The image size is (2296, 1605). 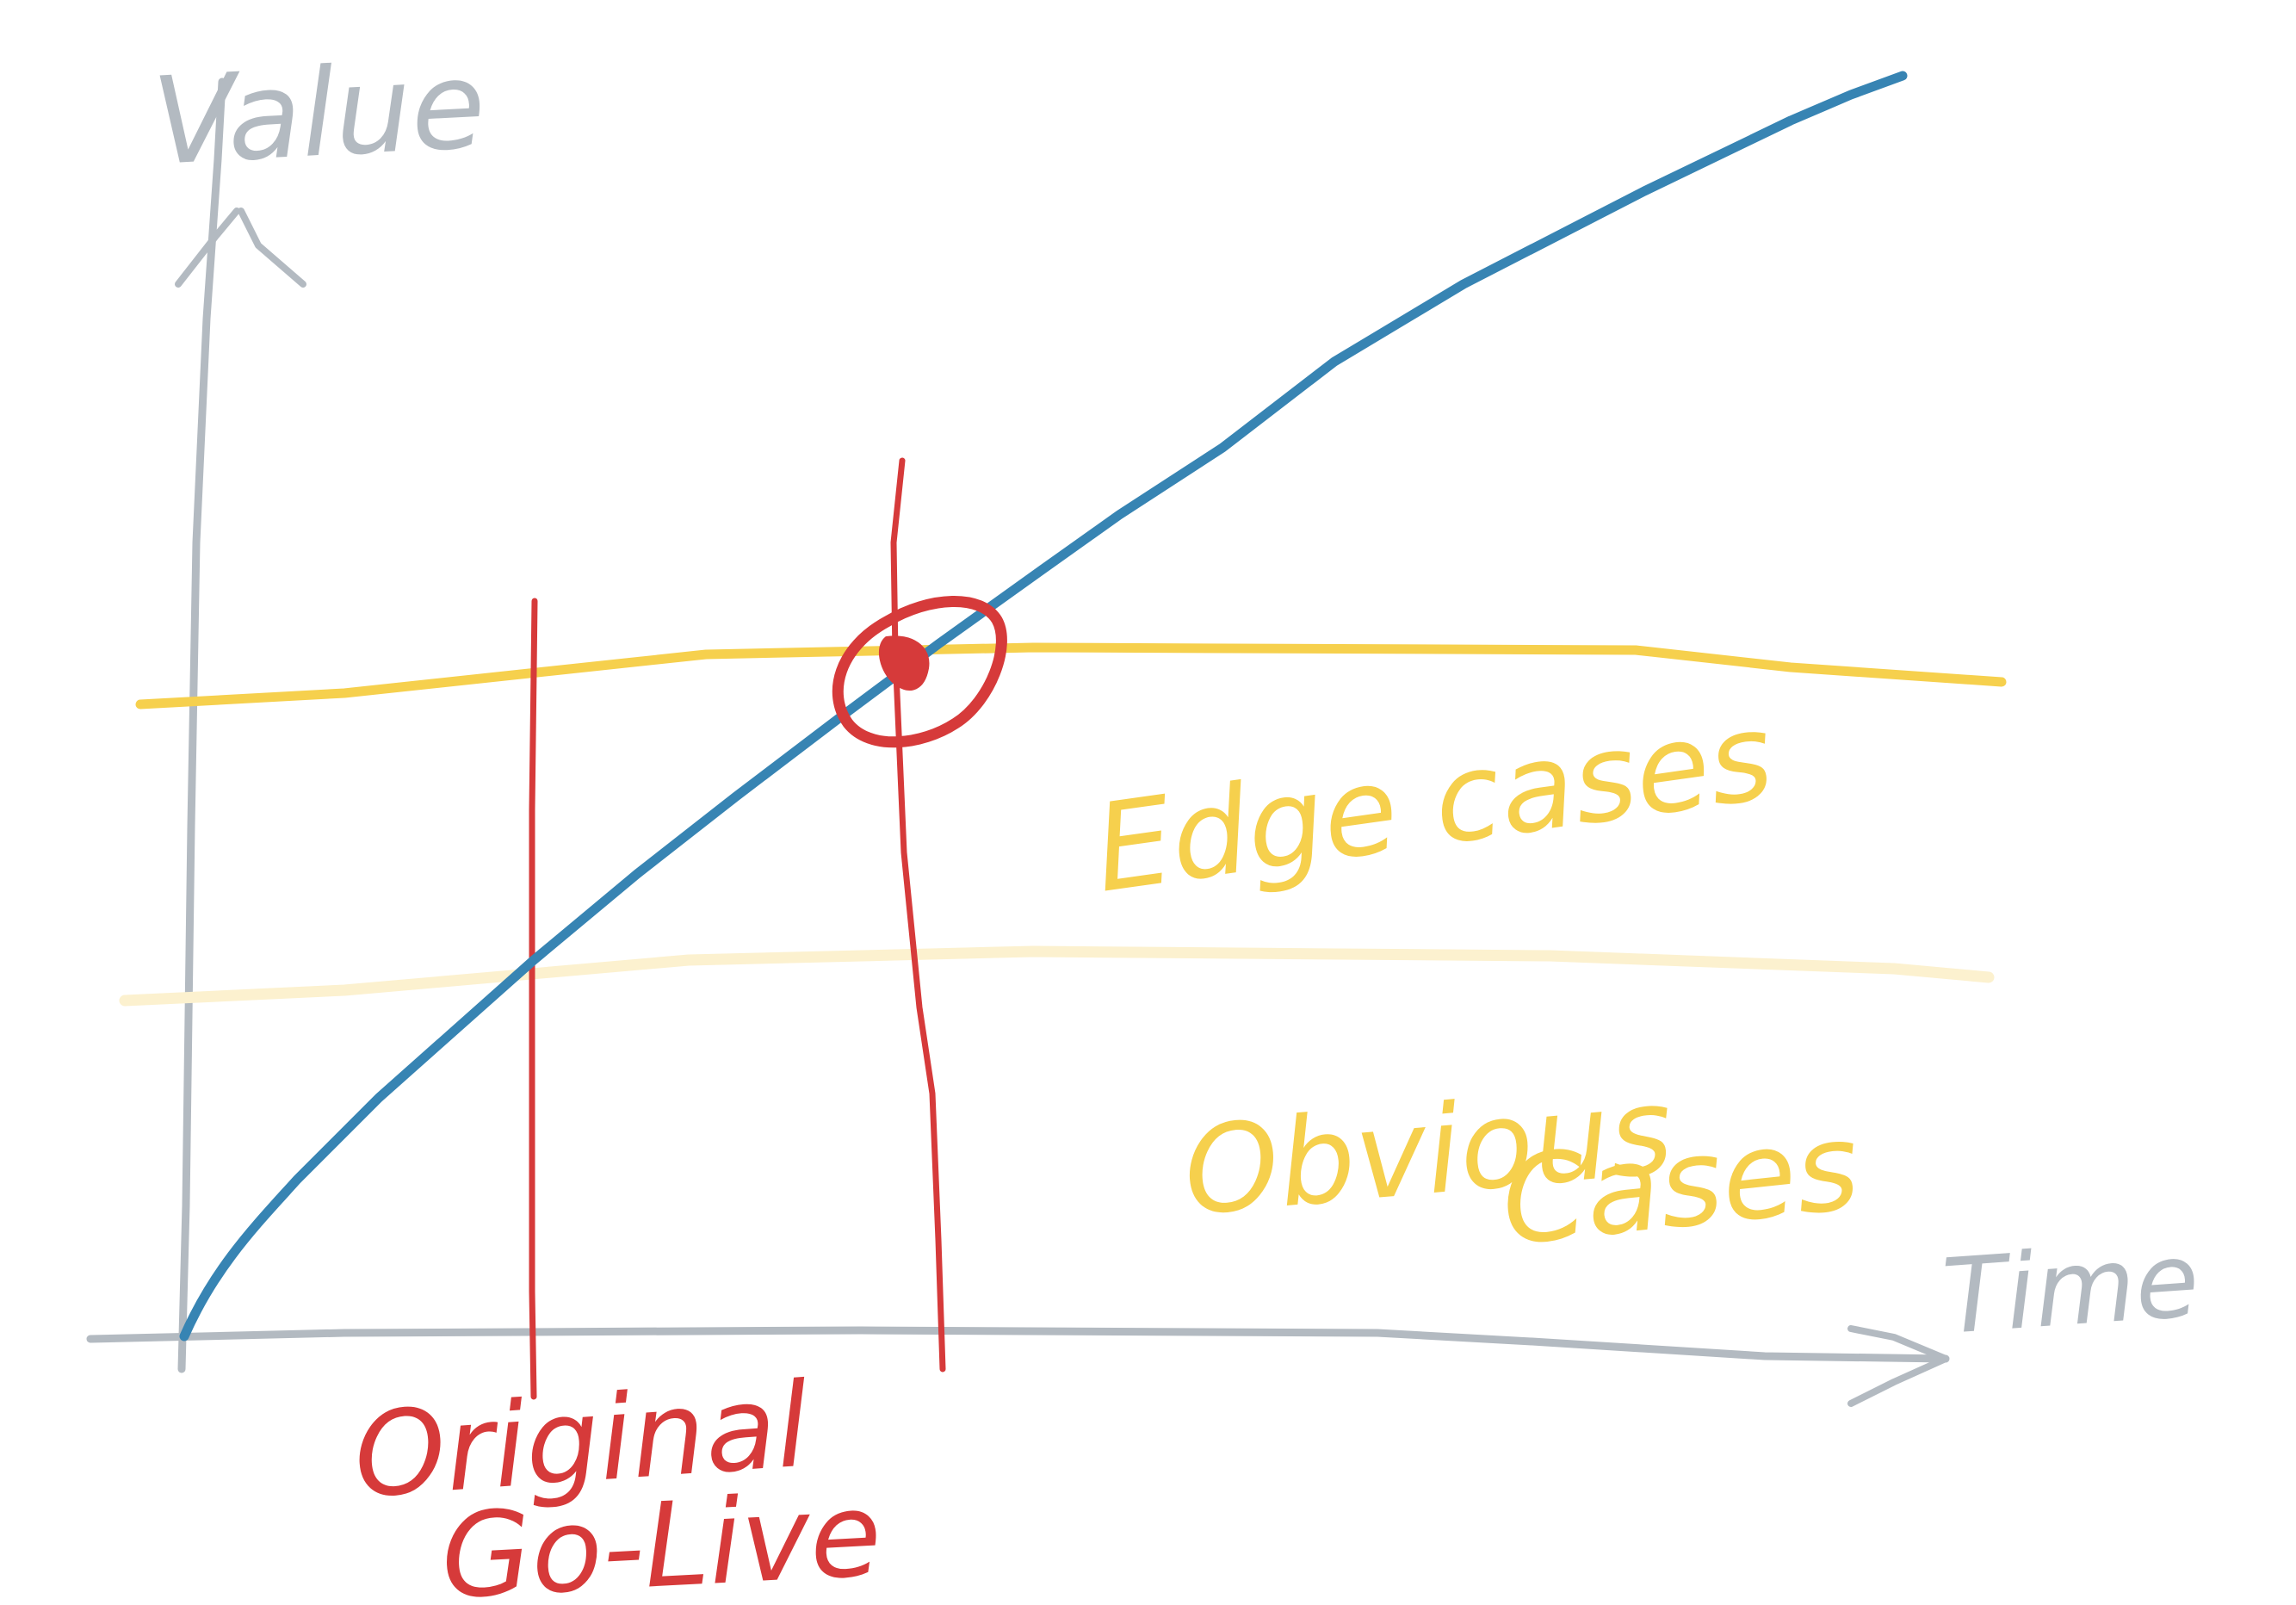 I want to click on x-axis-label: Time, so click(x=2070, y=1290).